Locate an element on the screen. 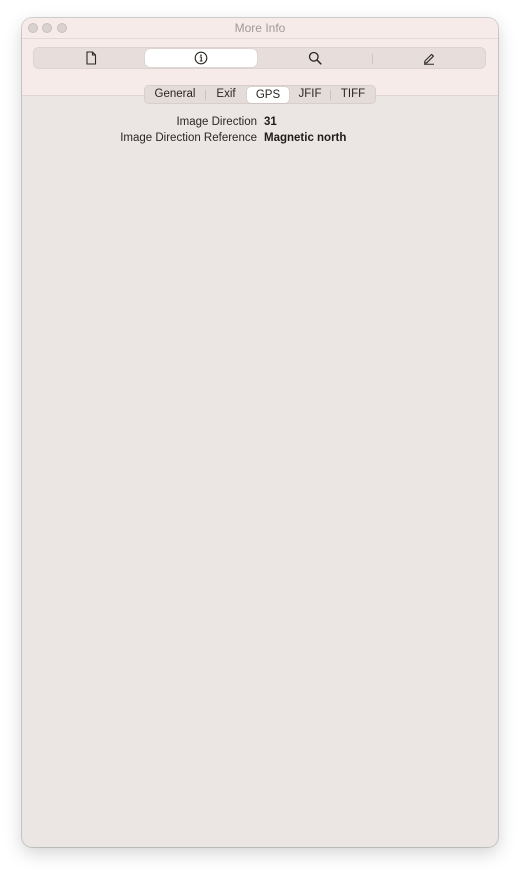  metadata-tabs: General Exif GPS JFIF TIFF is located at coordinates (260, 94).